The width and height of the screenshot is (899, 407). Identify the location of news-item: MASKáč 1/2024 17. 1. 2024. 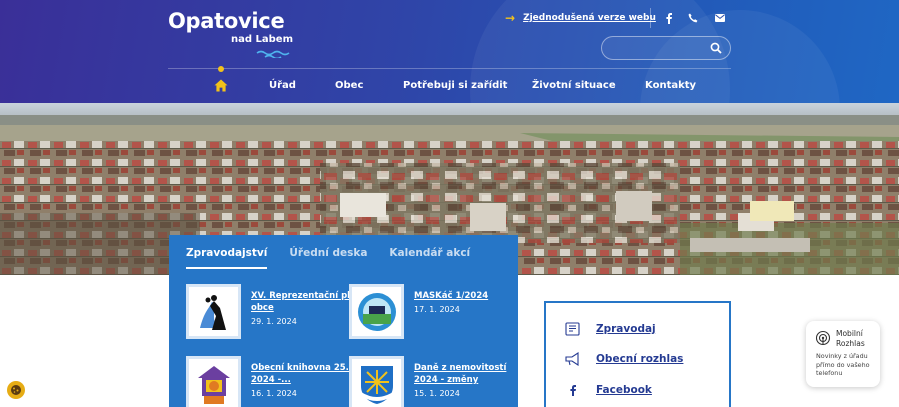
(436, 311).